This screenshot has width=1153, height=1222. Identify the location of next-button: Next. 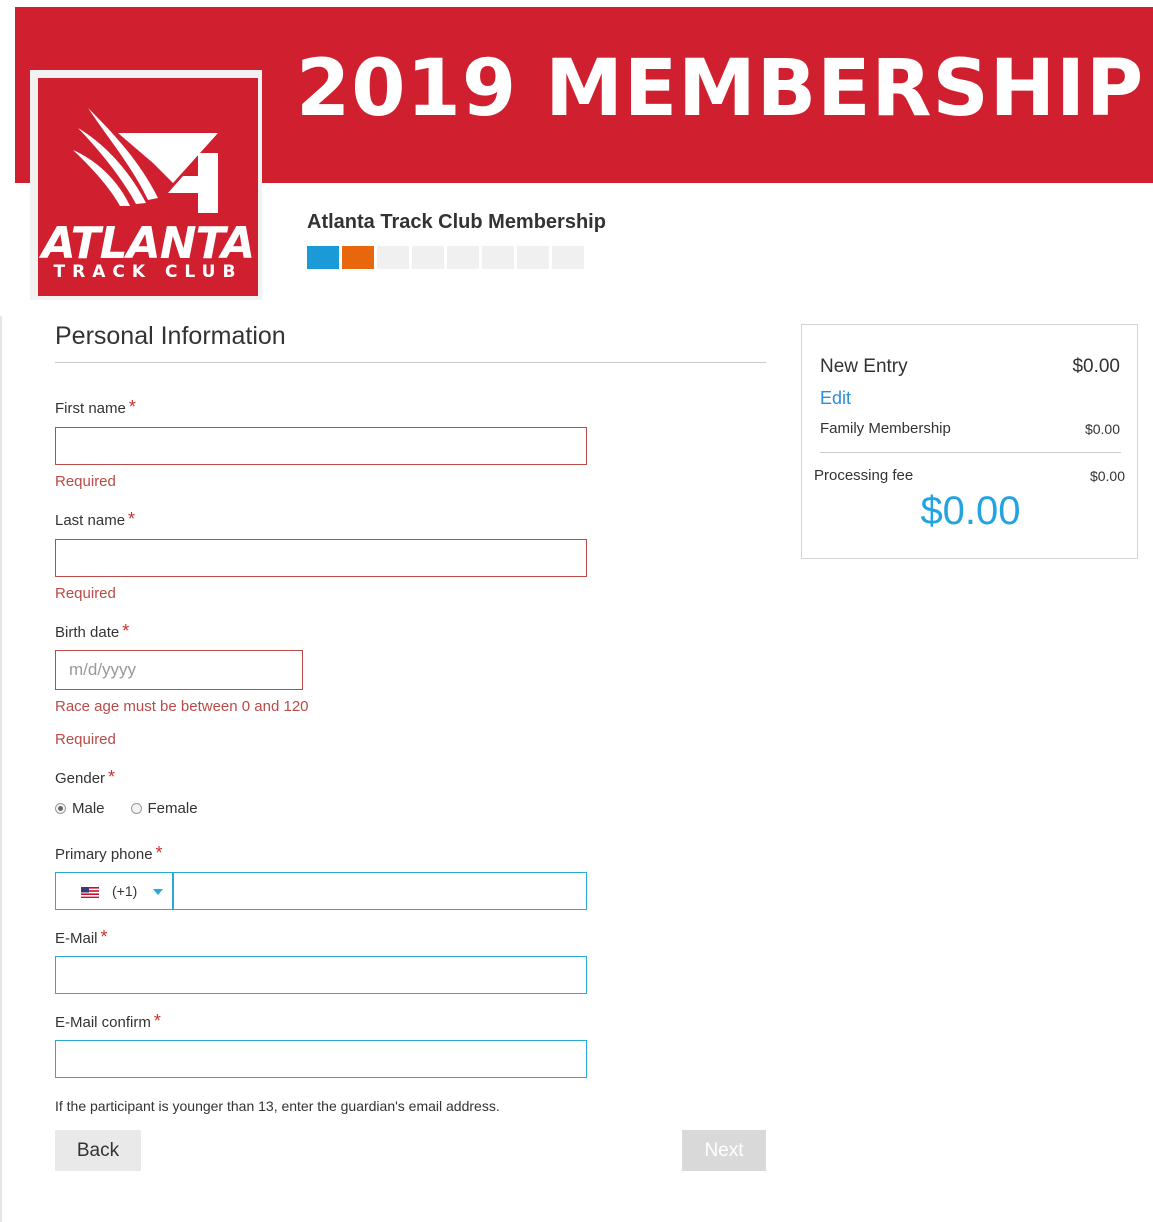
(724, 1150).